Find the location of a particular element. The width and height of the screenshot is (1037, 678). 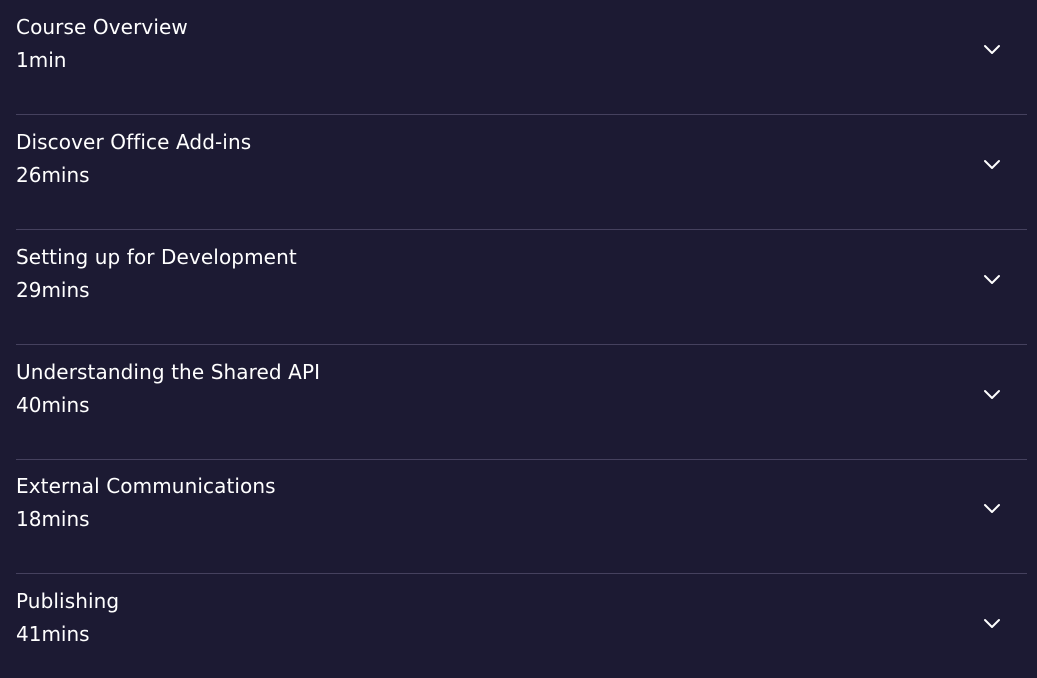

module-duration: 41mins is located at coordinates (53, 634).